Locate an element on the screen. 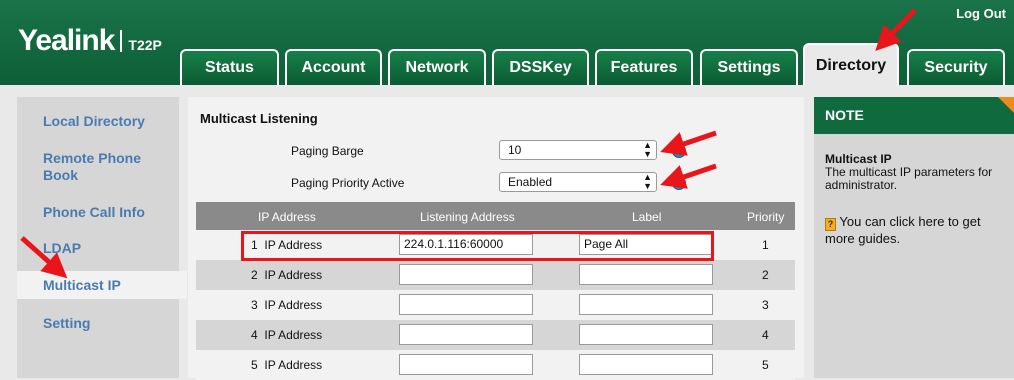  priority-value: 4 is located at coordinates (765, 335).